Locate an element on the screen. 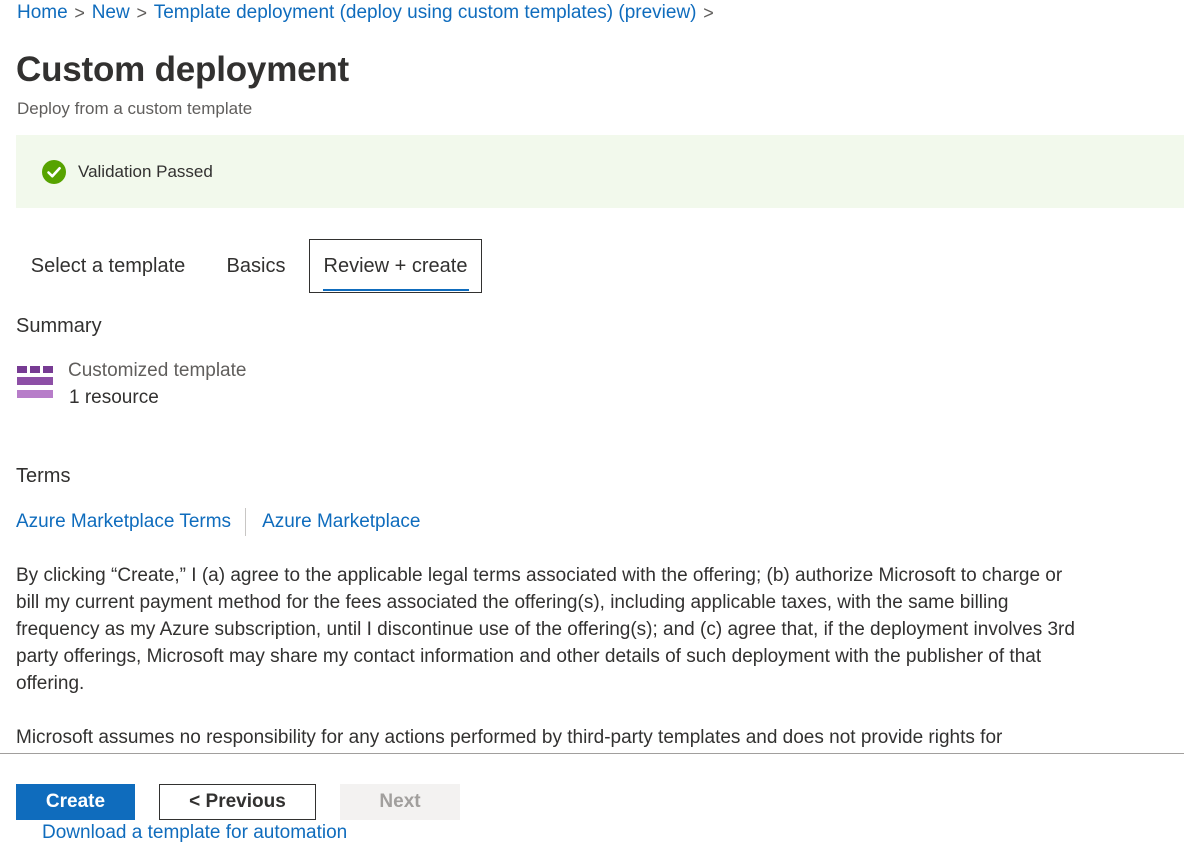 This screenshot has width=1184, height=861. template-icon is located at coordinates (35, 382).